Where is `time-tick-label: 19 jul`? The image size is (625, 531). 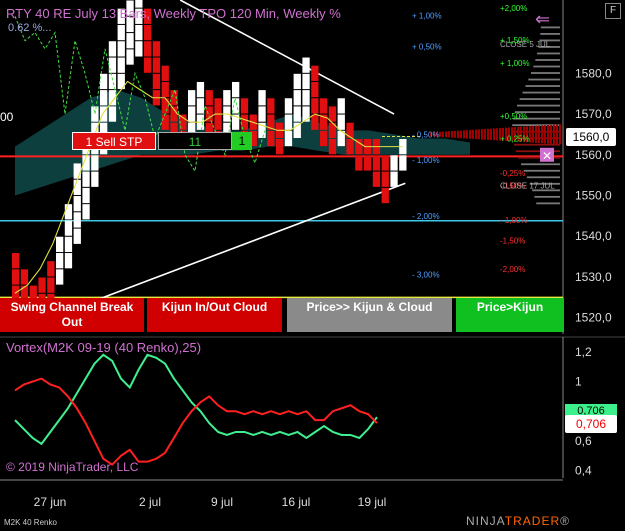 time-tick-label: 19 jul is located at coordinates (372, 502).